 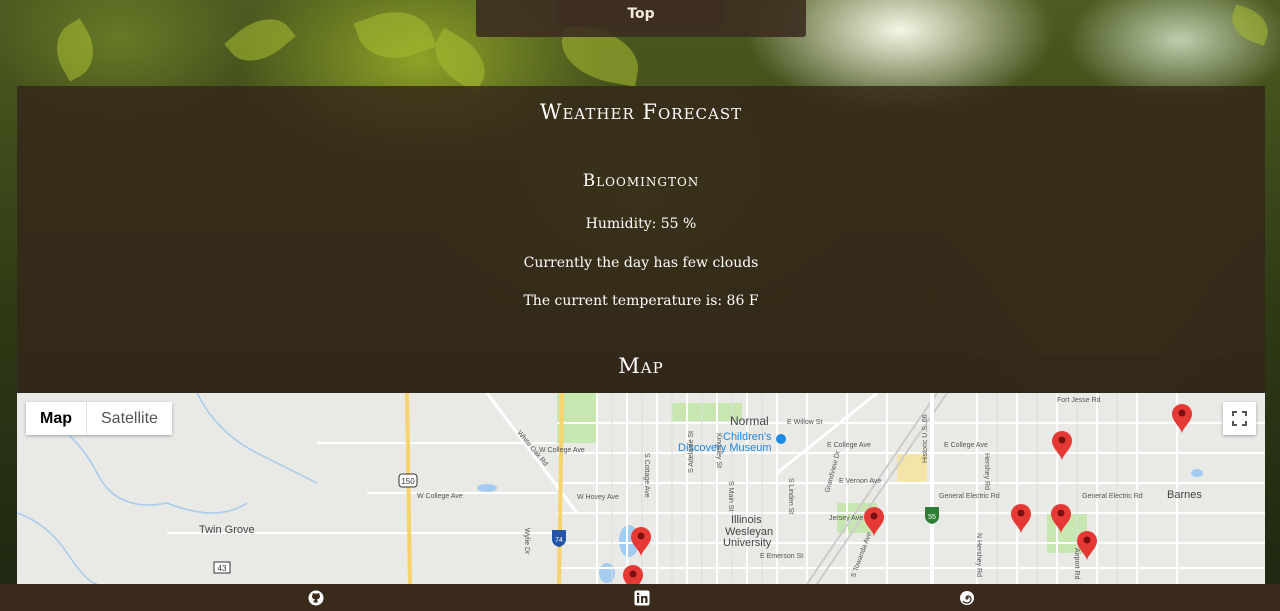 I want to click on street-w-college-ave-2: W College Ave, so click(x=440, y=496).